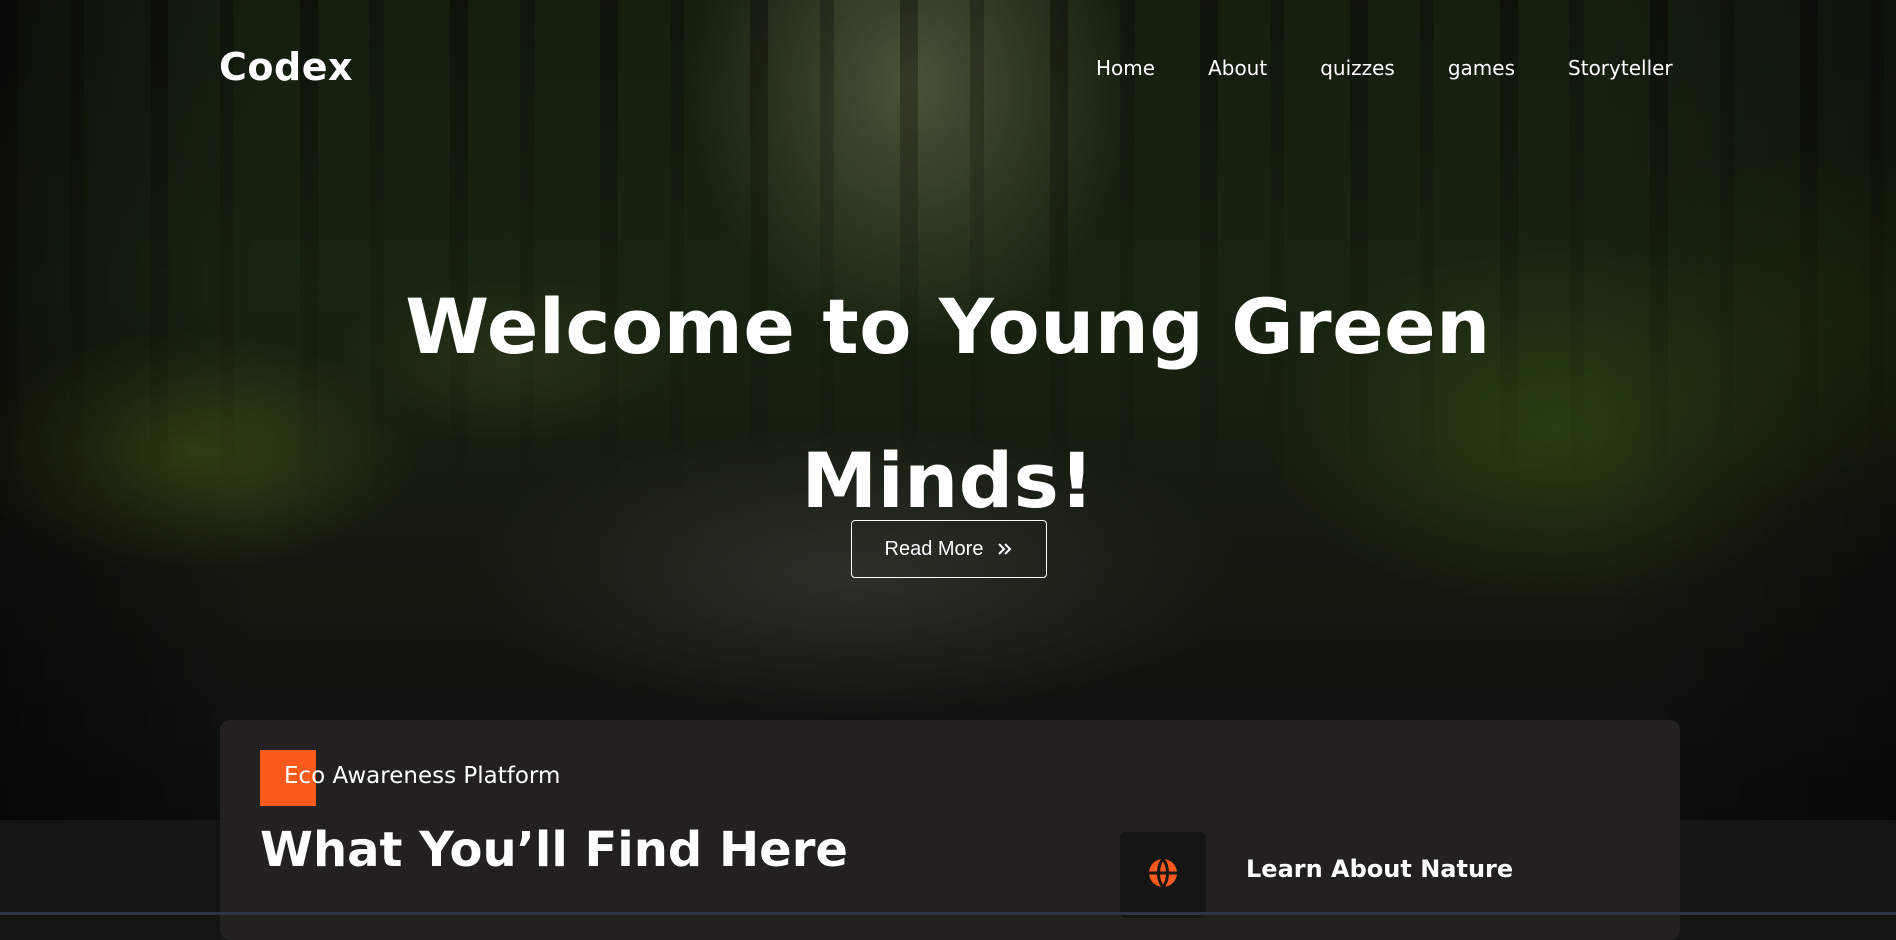 The image size is (1896, 940). What do you see at coordinates (948, 403) in the screenshot?
I see `hero-title: Welcome to Young Green Minds!` at bounding box center [948, 403].